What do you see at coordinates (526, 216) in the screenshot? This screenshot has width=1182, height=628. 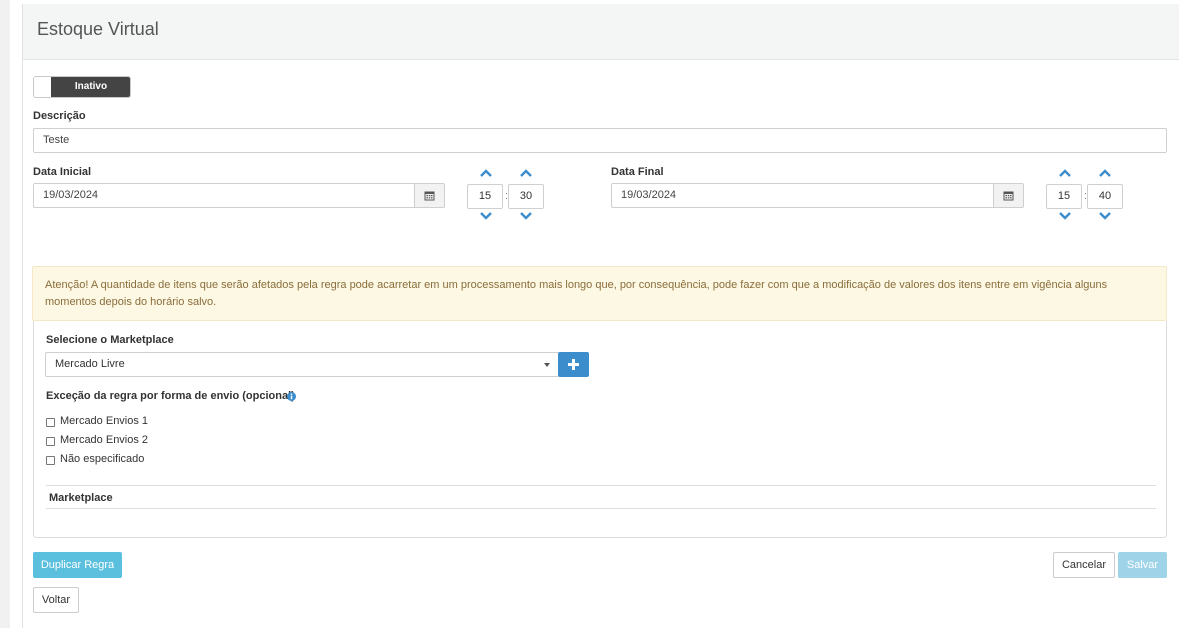 I see `minute-down-chevron-icon` at bounding box center [526, 216].